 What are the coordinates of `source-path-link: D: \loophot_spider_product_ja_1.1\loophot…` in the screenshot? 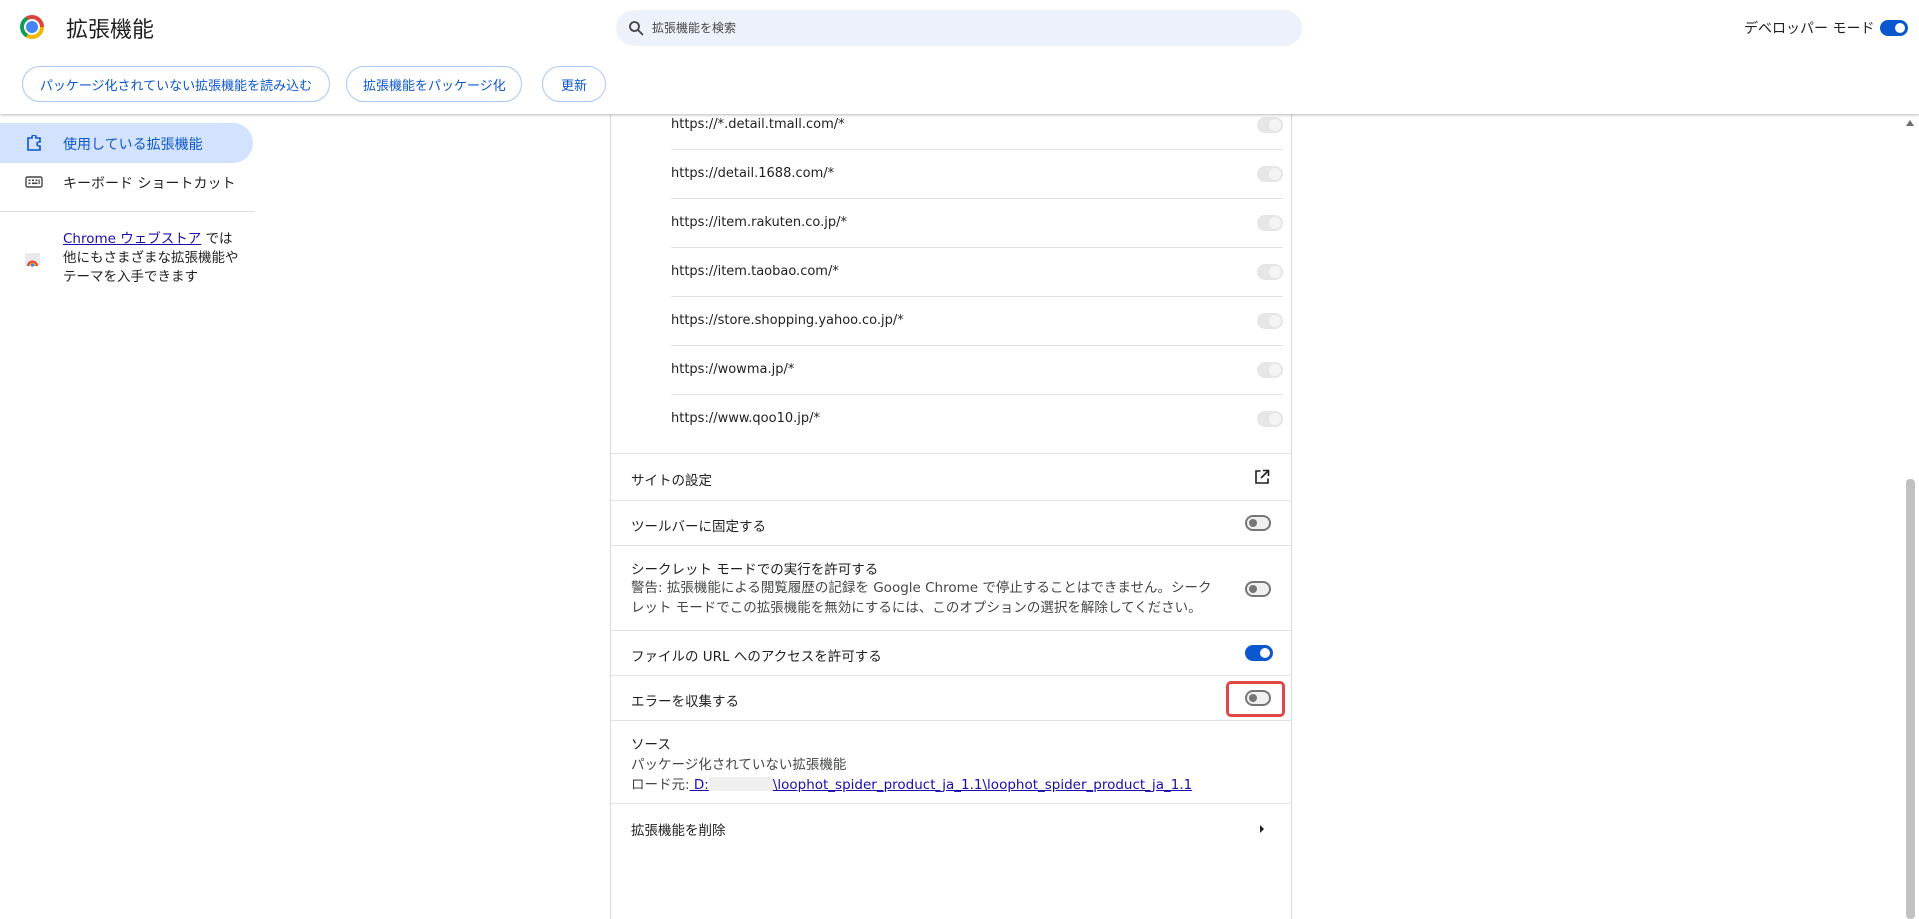 It's located at (941, 785).